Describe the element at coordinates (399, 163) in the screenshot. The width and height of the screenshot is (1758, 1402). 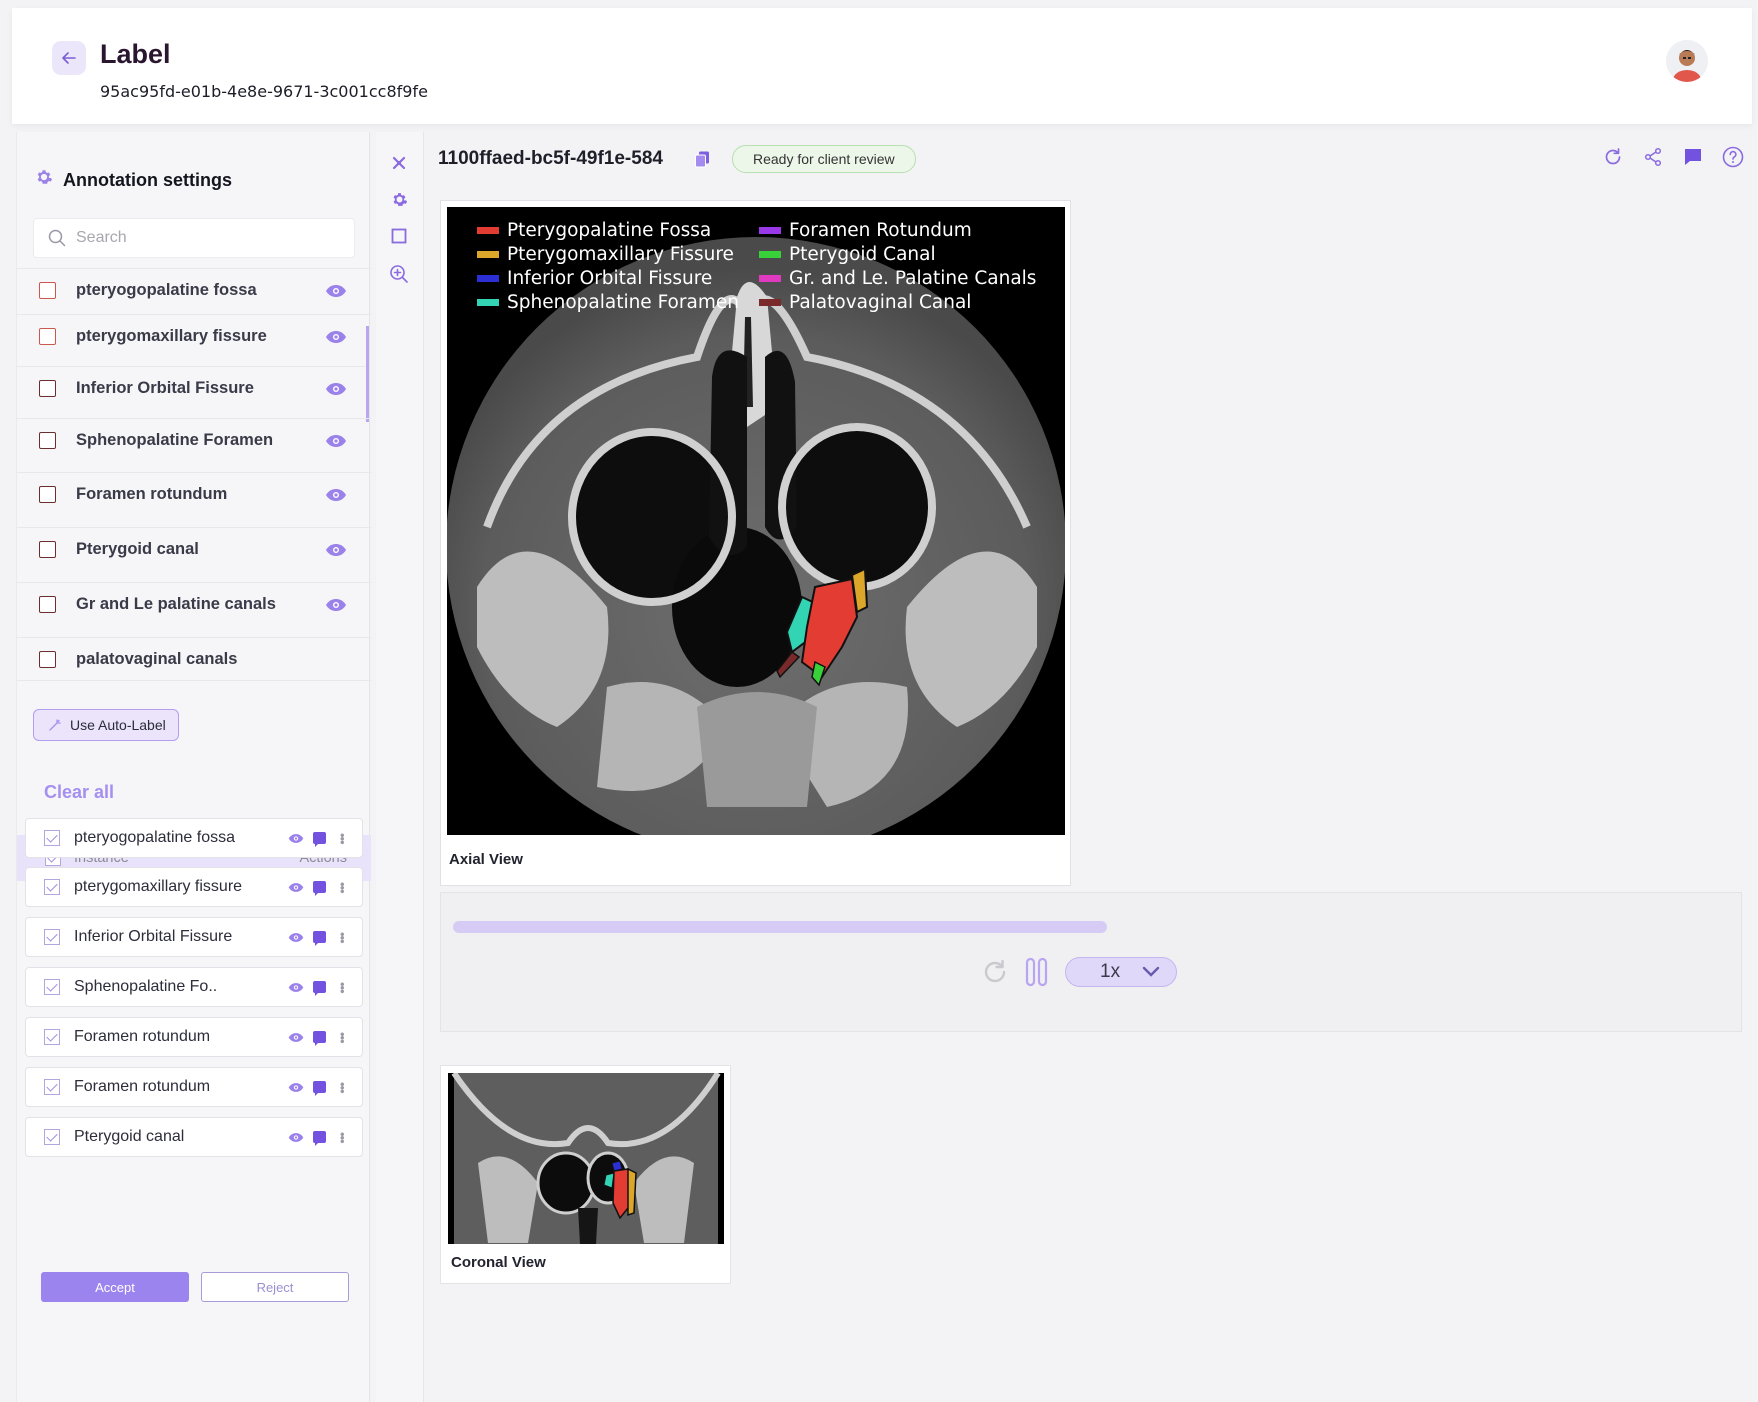
I see `crosshair-icon` at that location.